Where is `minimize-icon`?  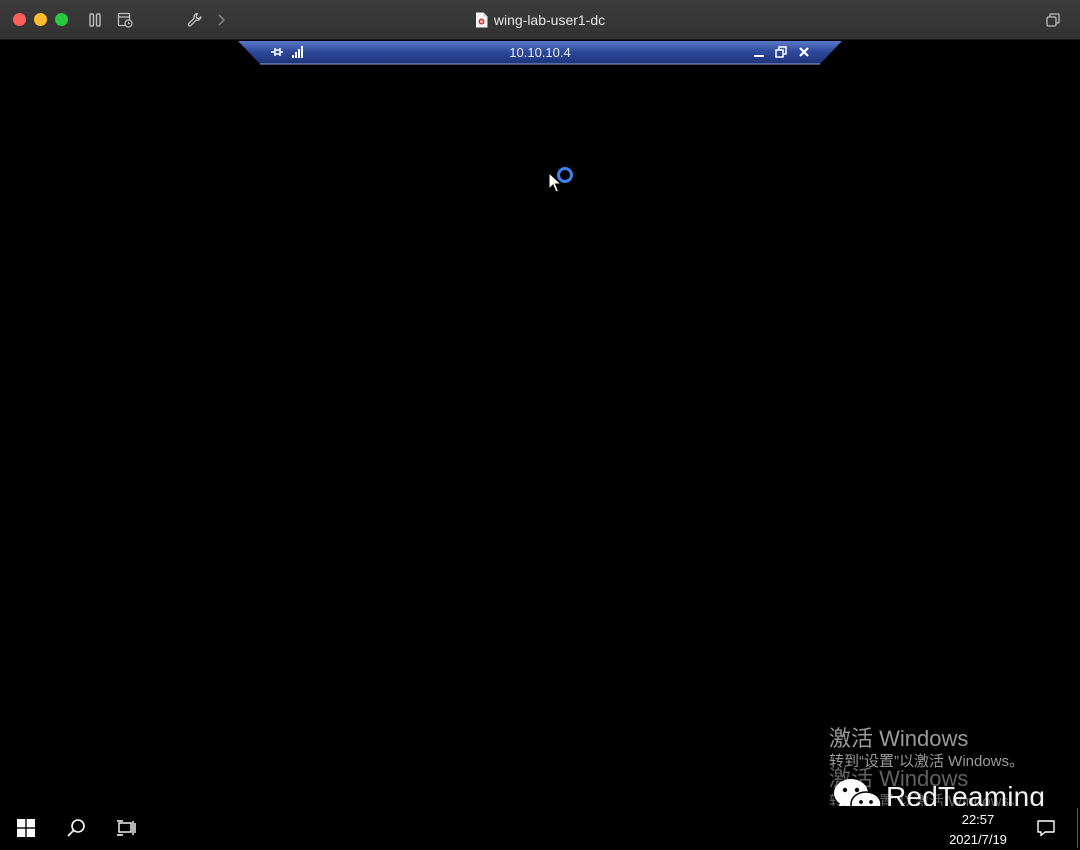
minimize-icon is located at coordinates (759, 52).